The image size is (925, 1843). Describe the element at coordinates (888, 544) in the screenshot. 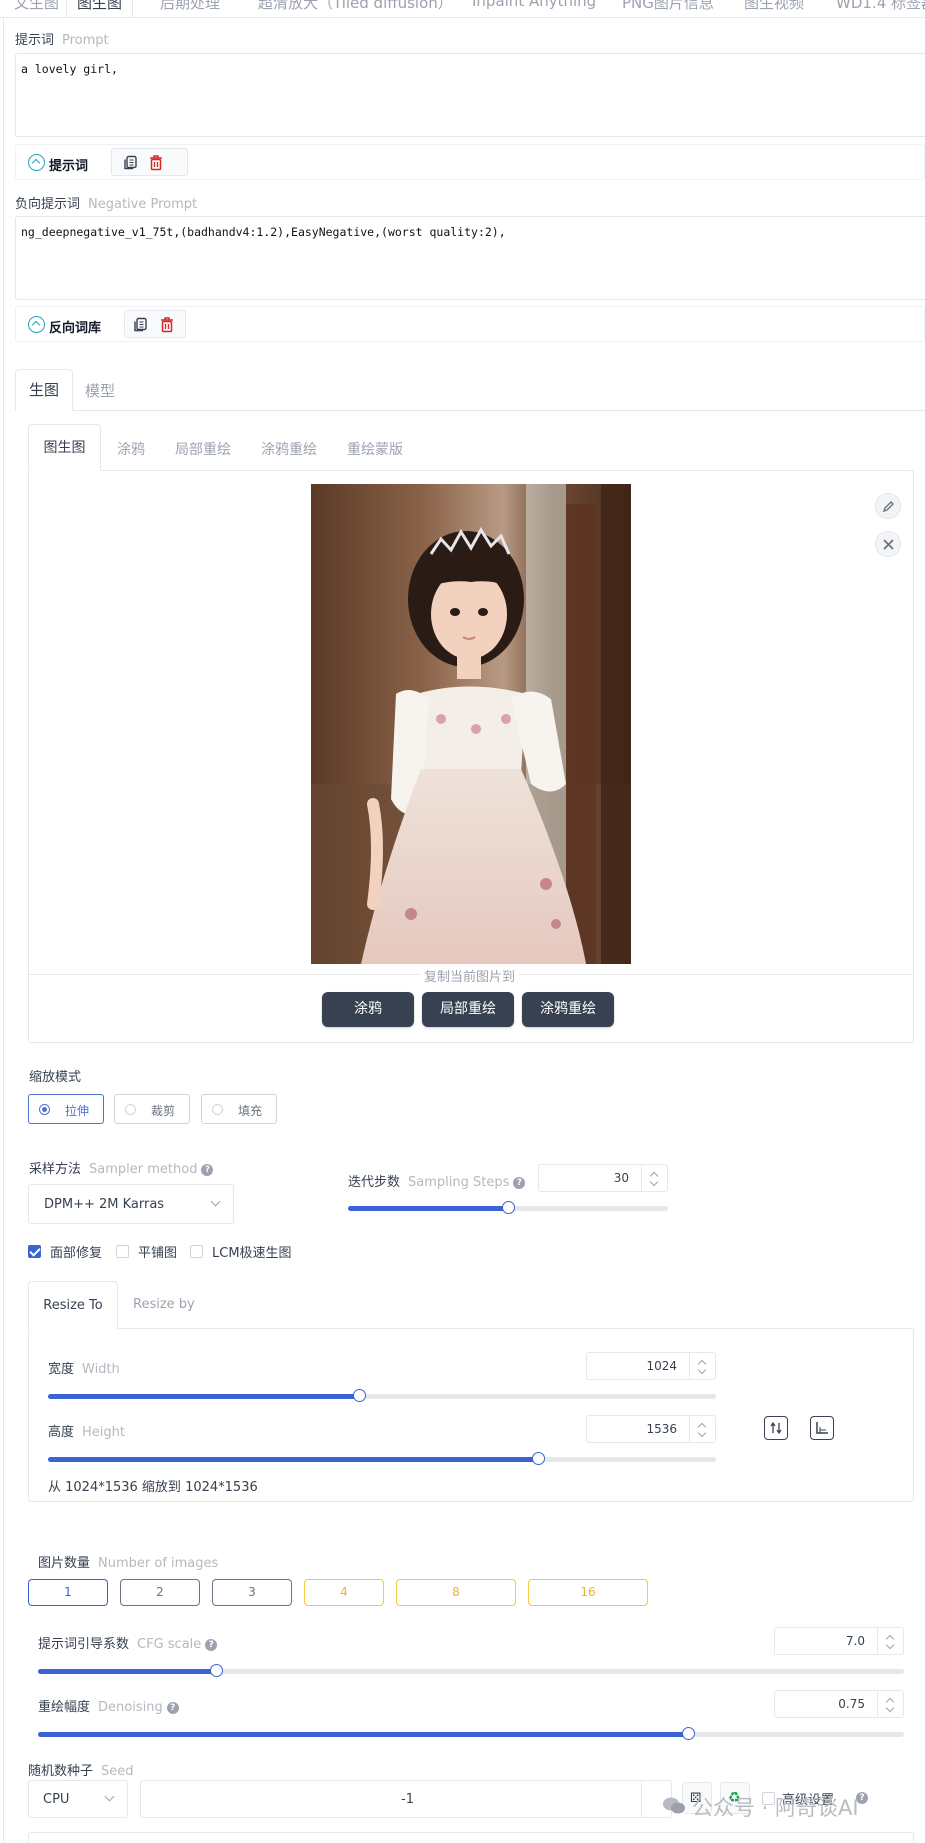

I see `clear-image-button` at that location.